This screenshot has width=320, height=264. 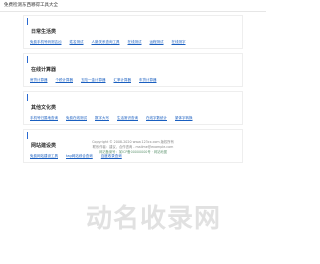 What do you see at coordinates (44, 70) in the screenshot?
I see `section-title: 在线计算器` at bounding box center [44, 70].